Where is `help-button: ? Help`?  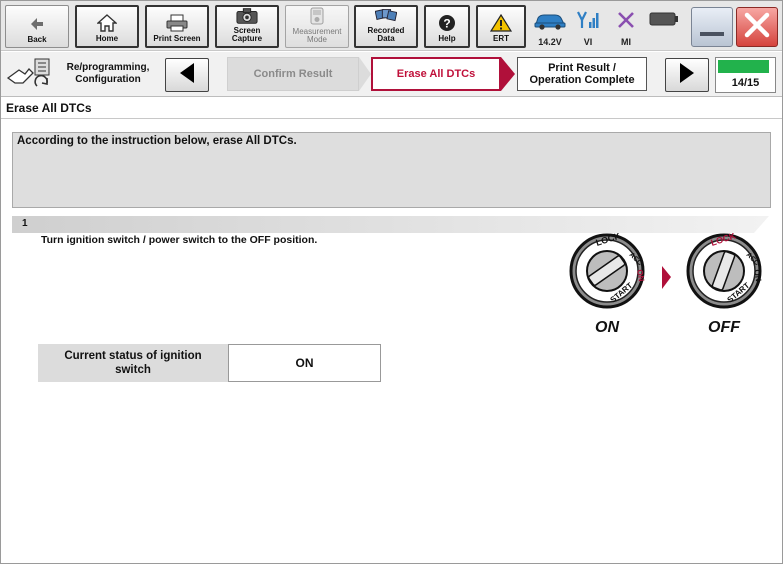
help-button: ? Help is located at coordinates (447, 26).